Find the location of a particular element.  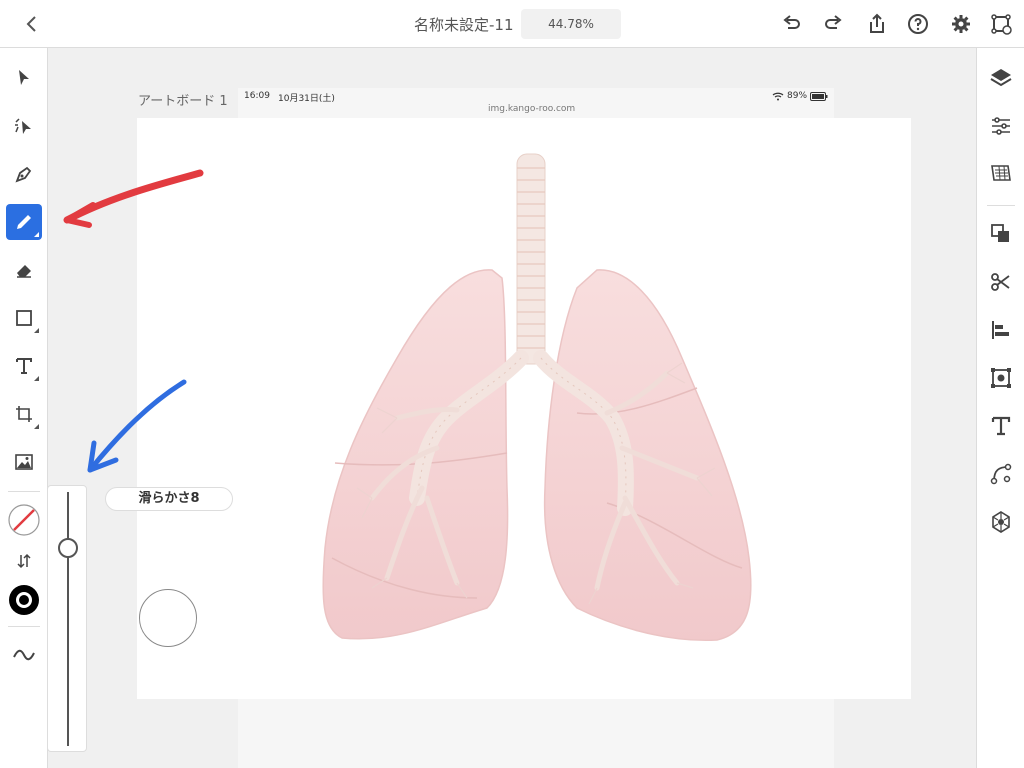

text-icon is located at coordinates (24, 366).